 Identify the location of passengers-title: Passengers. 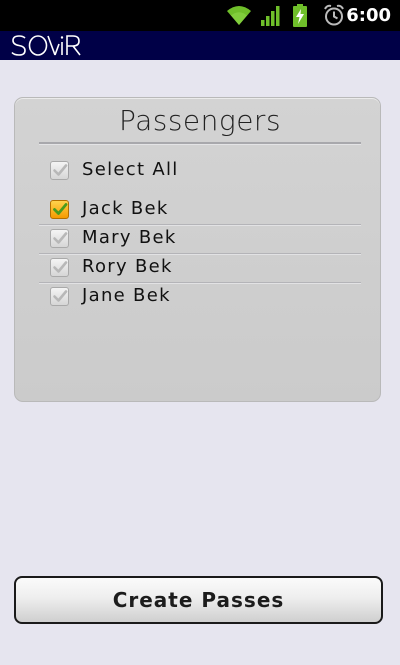
(200, 120).